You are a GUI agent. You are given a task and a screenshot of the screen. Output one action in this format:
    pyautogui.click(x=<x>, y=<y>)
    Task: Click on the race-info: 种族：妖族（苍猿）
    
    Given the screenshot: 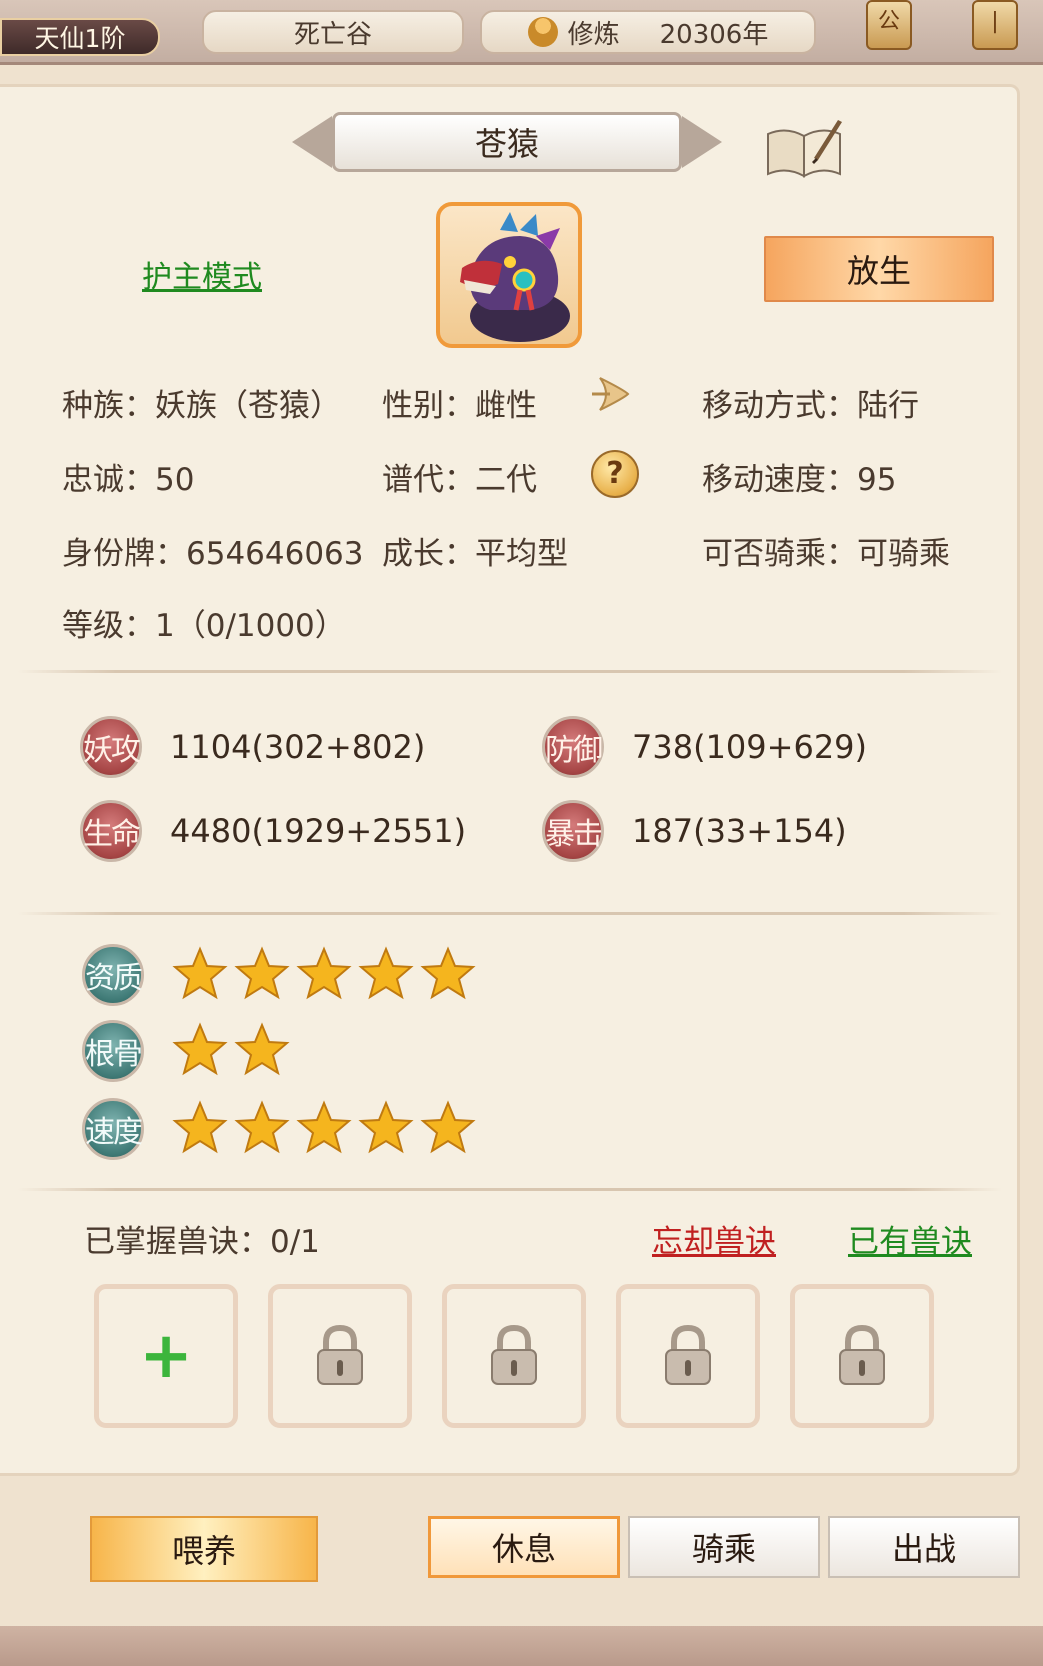 What is the action you would take?
    pyautogui.click(x=201, y=406)
    